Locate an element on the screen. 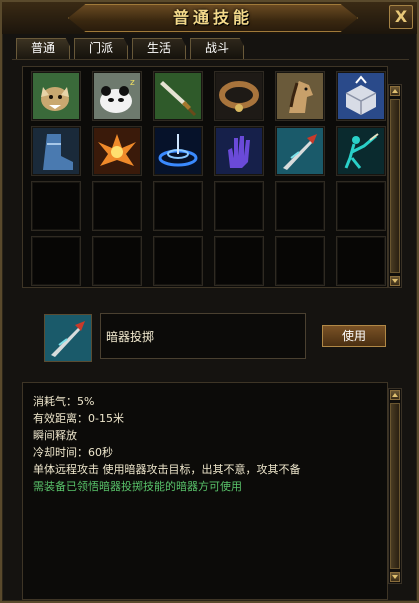  chest-box-icon is located at coordinates (361, 96).